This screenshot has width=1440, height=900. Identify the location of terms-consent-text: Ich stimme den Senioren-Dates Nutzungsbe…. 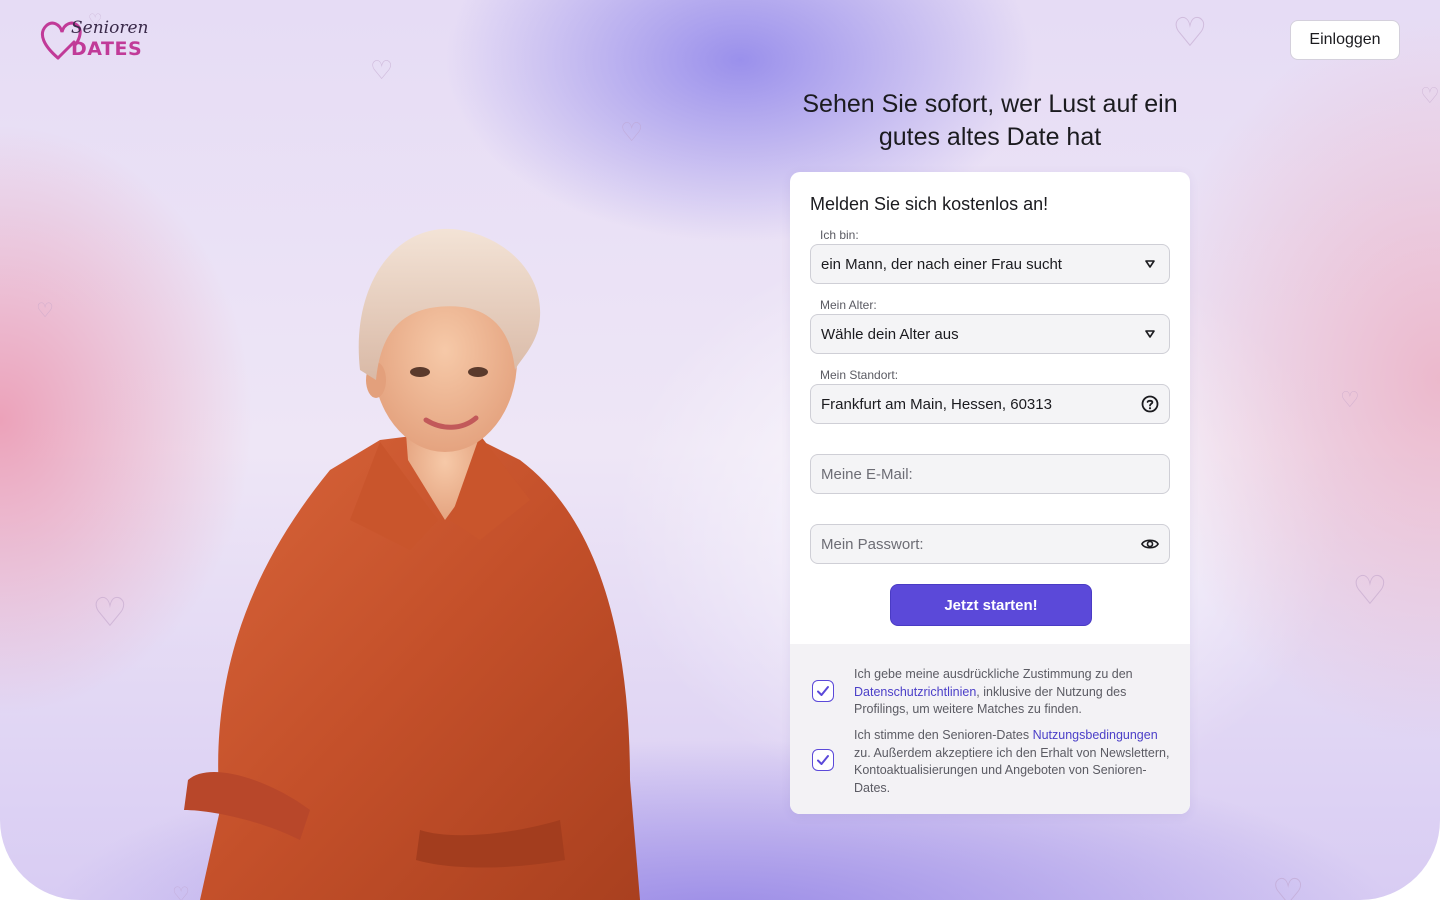
(1013, 762).